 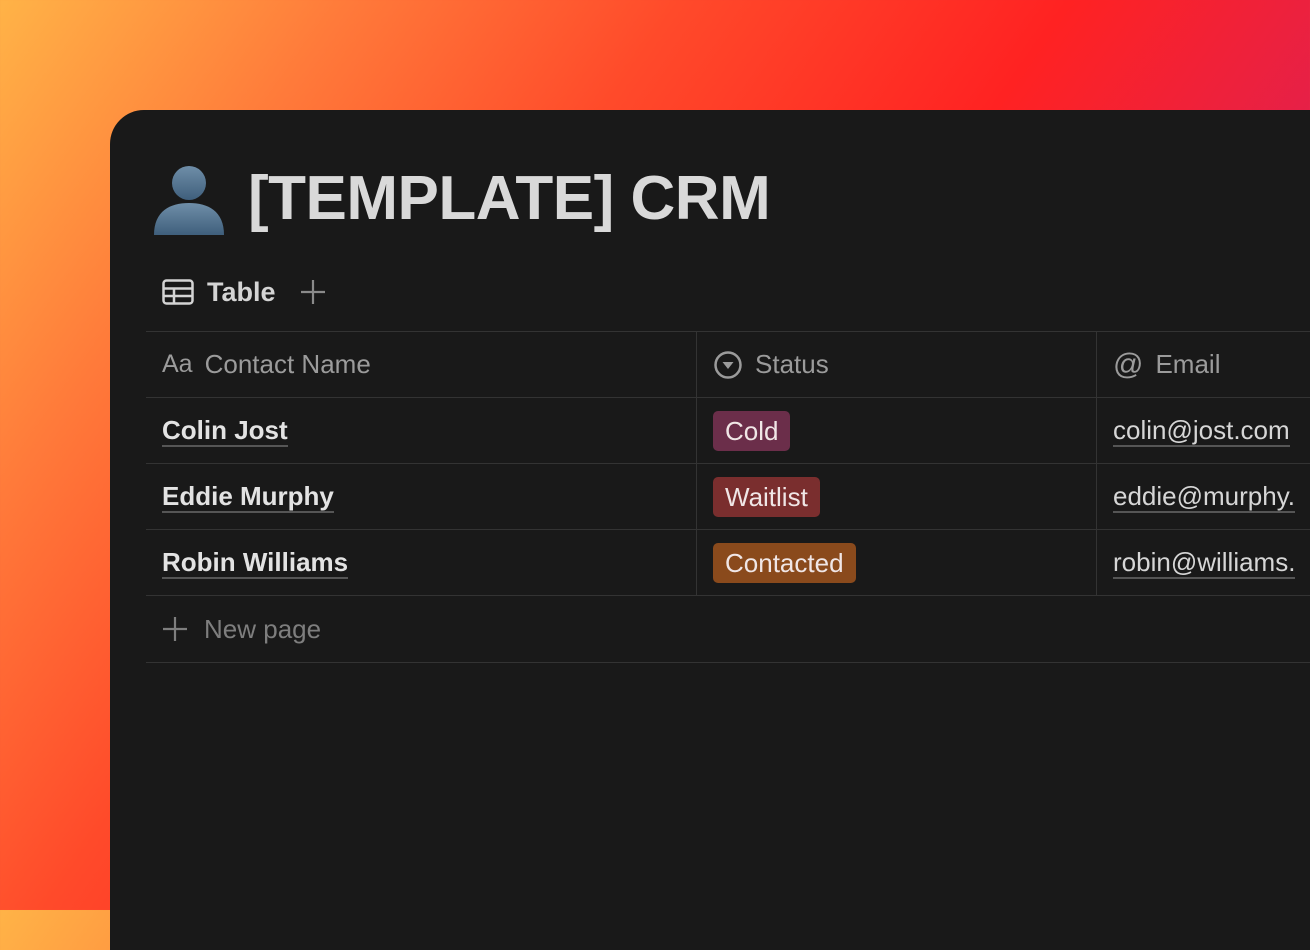 I want to click on email-cell: robin@williams., so click(x=1203, y=562).